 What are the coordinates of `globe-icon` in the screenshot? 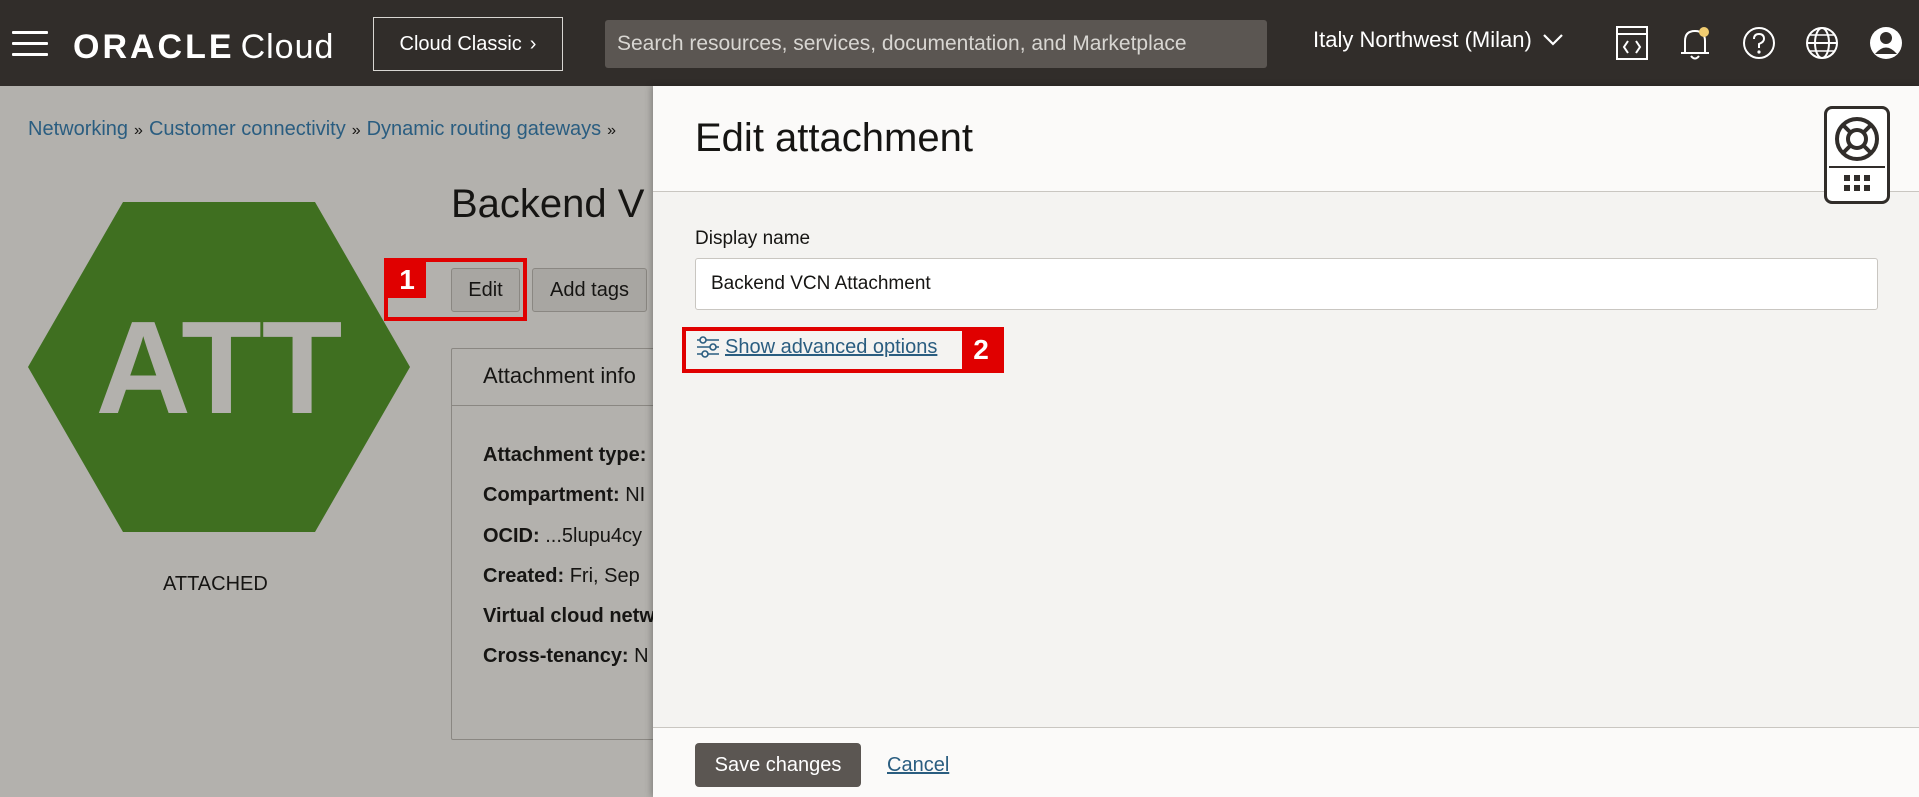 It's located at (1822, 43).